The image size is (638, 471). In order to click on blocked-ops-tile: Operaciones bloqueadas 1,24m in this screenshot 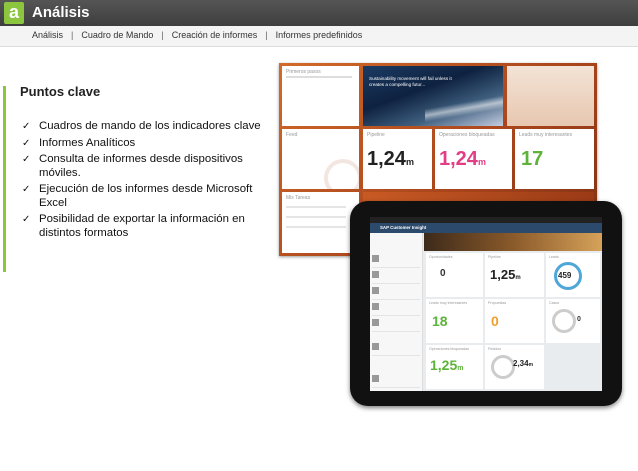, I will do `click(473, 159)`.